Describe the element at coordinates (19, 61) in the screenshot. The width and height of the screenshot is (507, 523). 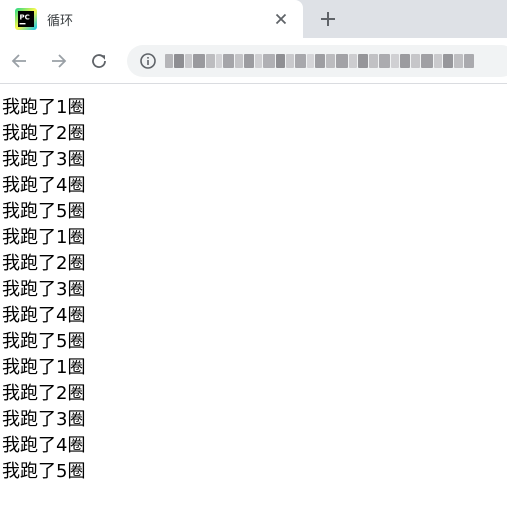
I see `arrow-left-icon` at that location.